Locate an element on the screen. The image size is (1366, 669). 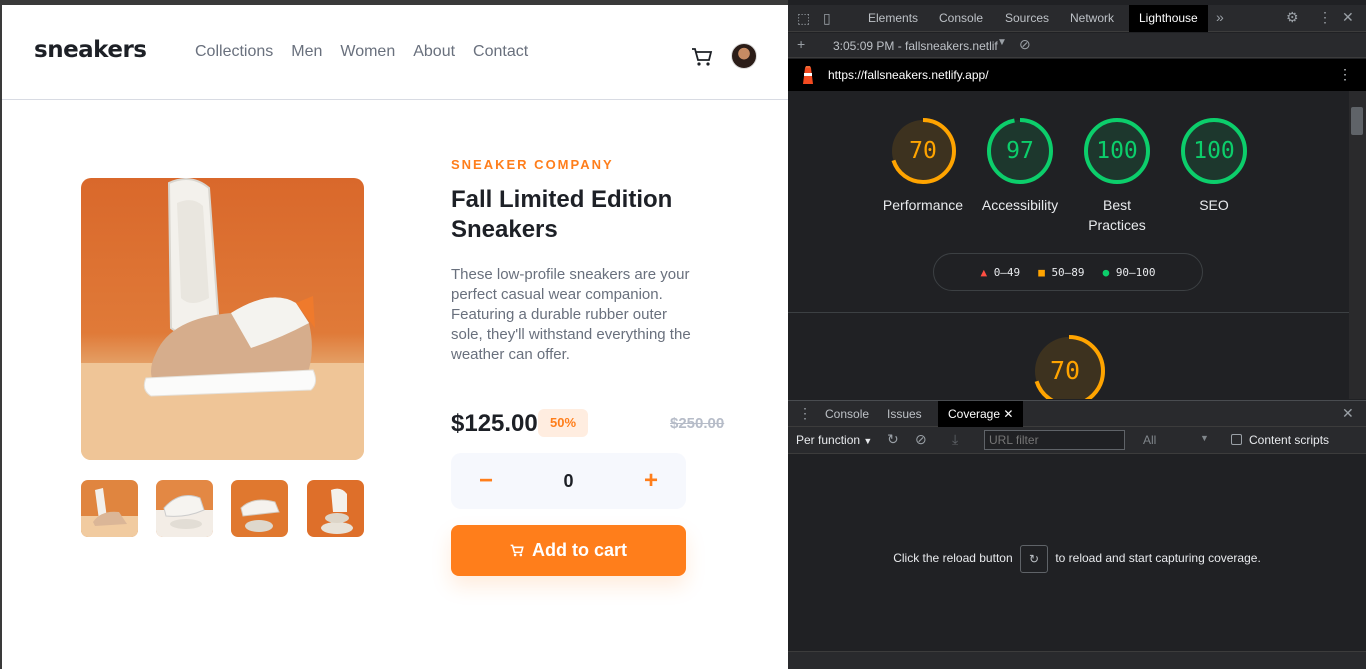
triangle-icon: ▲ is located at coordinates (984, 272).